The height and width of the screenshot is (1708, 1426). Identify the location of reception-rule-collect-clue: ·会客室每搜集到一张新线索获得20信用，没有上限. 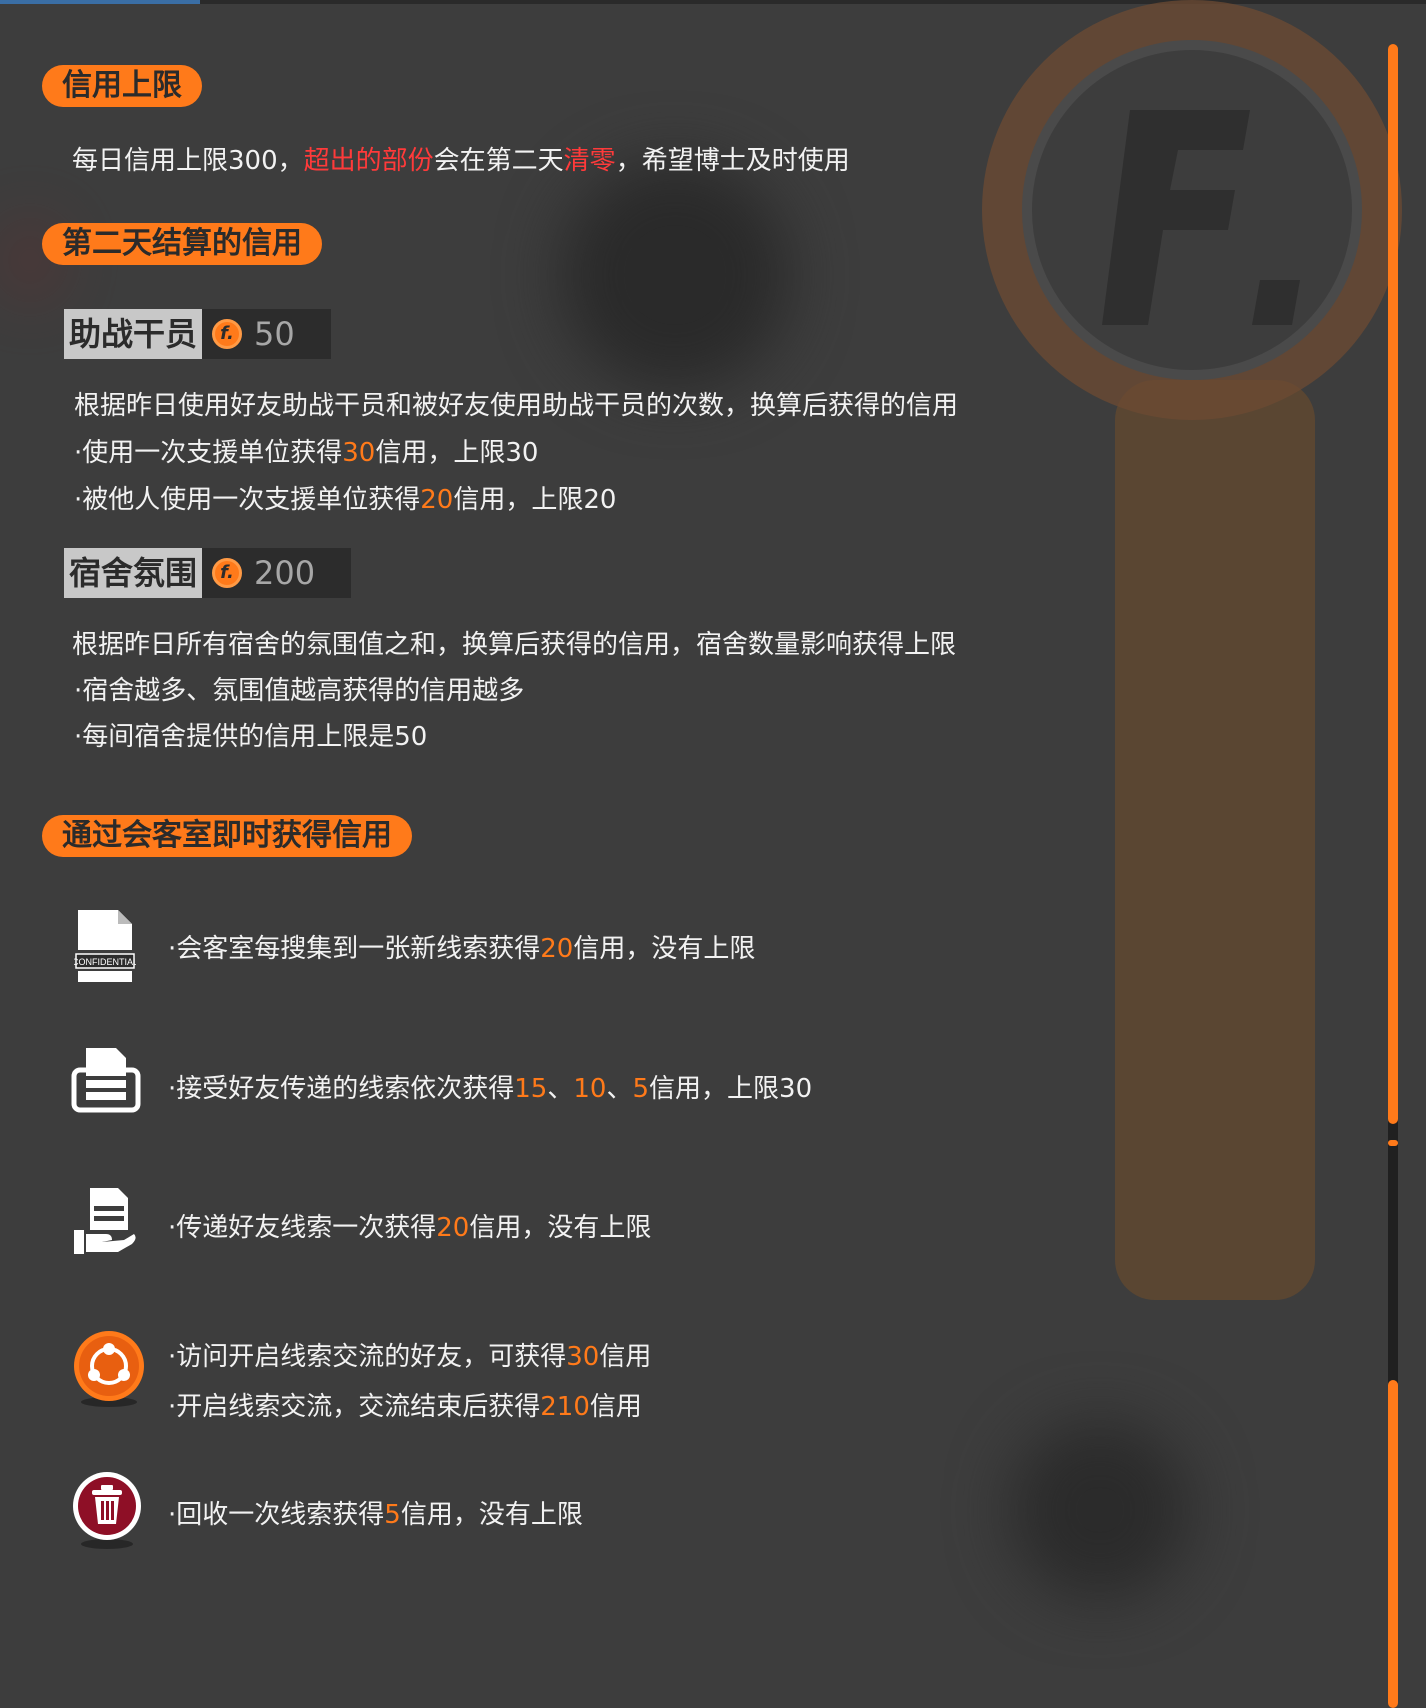
(462, 949).